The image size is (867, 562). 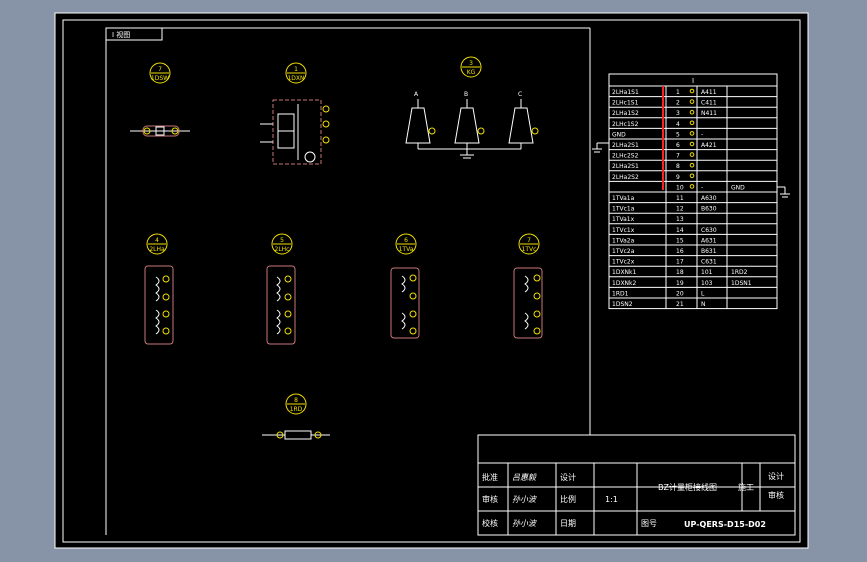 What do you see at coordinates (520, 94) in the screenshot?
I see `kg-phase-c: C` at bounding box center [520, 94].